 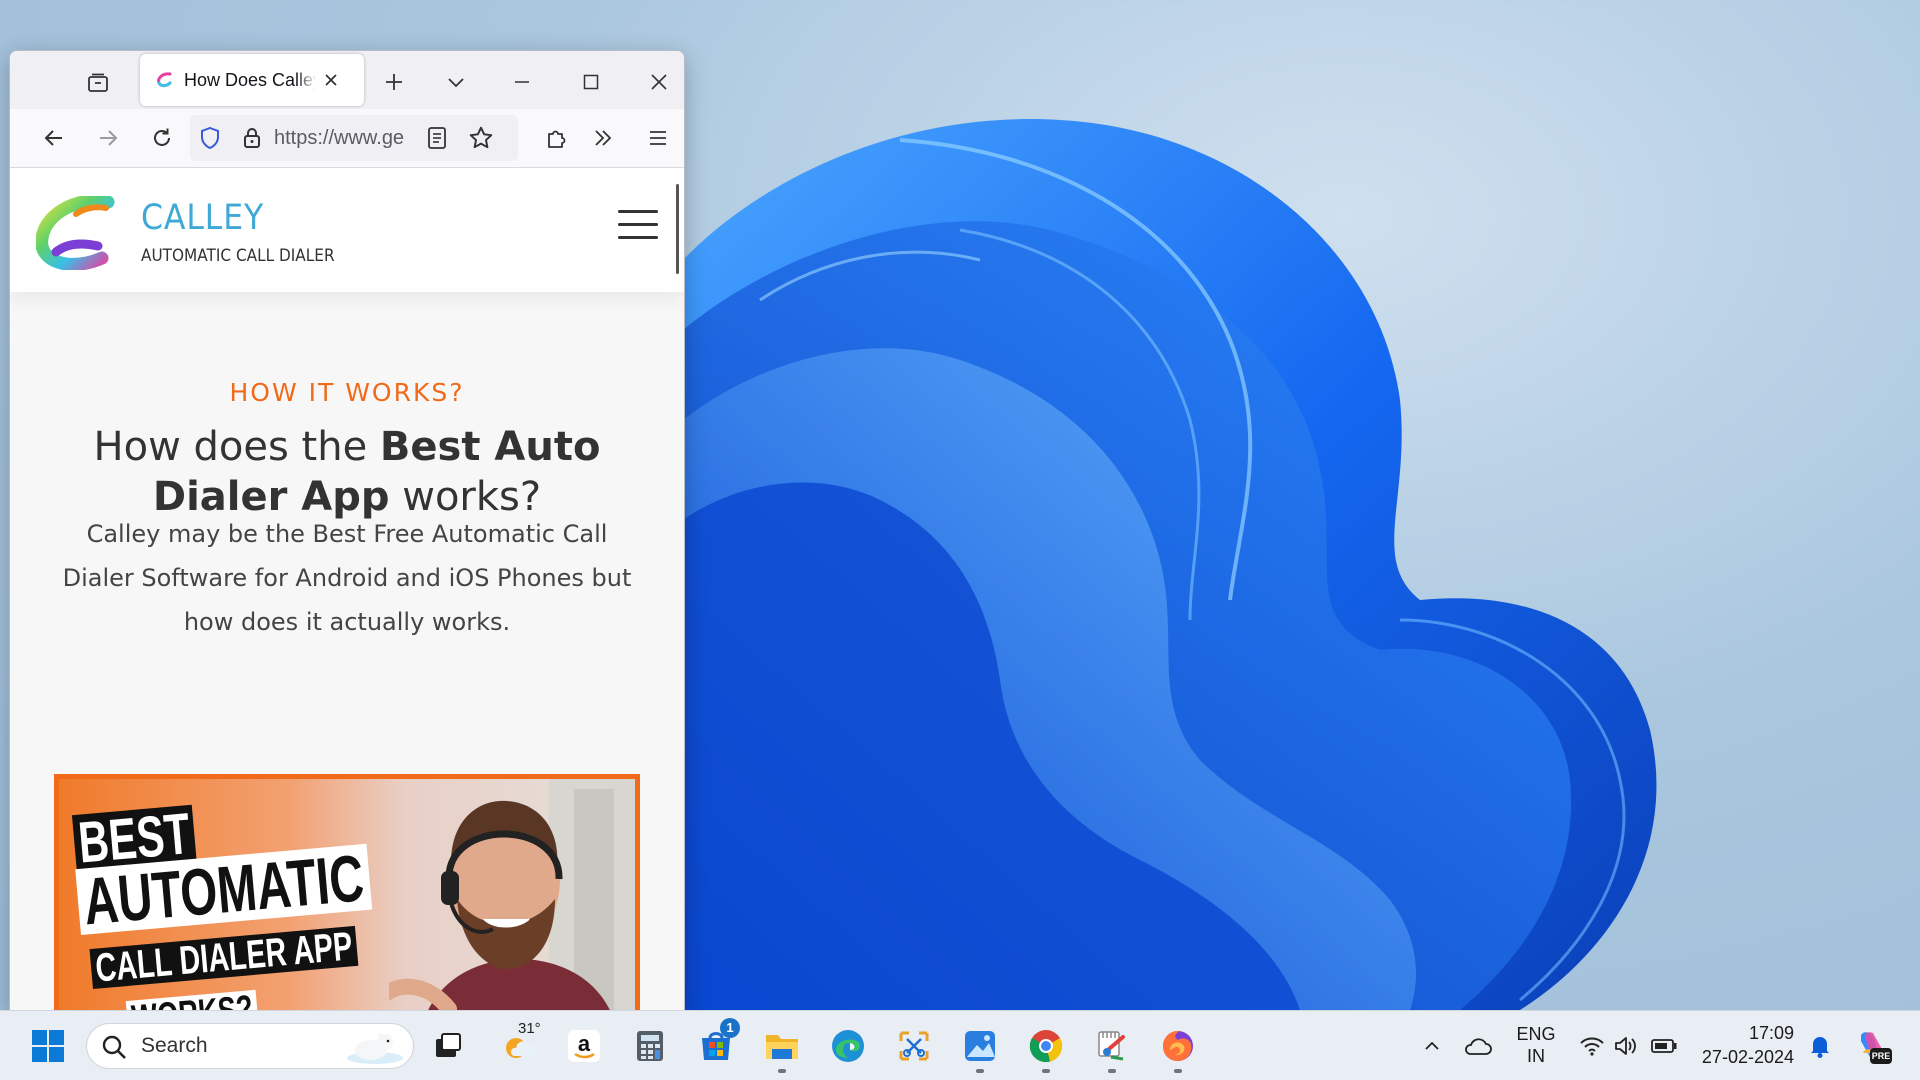 I want to click on reload-icon, so click(x=162, y=137).